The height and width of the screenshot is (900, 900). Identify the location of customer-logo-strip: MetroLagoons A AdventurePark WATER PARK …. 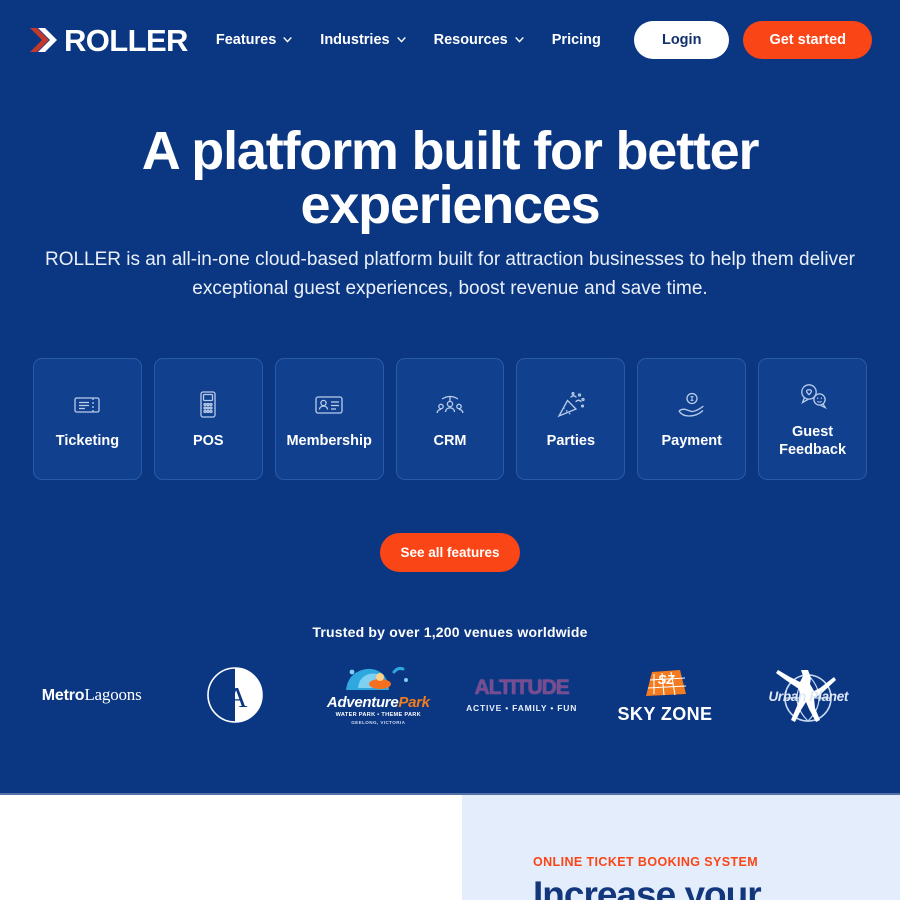
(450, 695).